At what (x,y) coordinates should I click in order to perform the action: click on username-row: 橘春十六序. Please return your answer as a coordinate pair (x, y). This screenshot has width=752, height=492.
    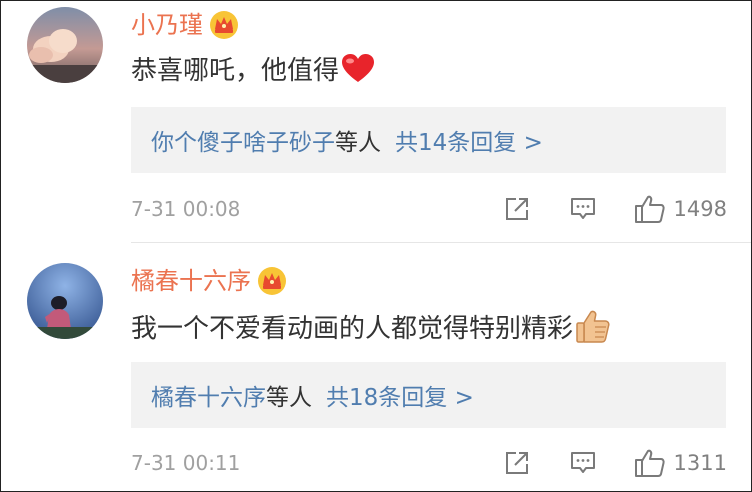
    Looking at the image, I should click on (209, 281).